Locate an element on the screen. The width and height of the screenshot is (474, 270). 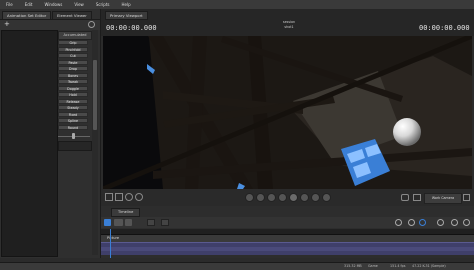
clip-bar is located at coordinates (287, 249).